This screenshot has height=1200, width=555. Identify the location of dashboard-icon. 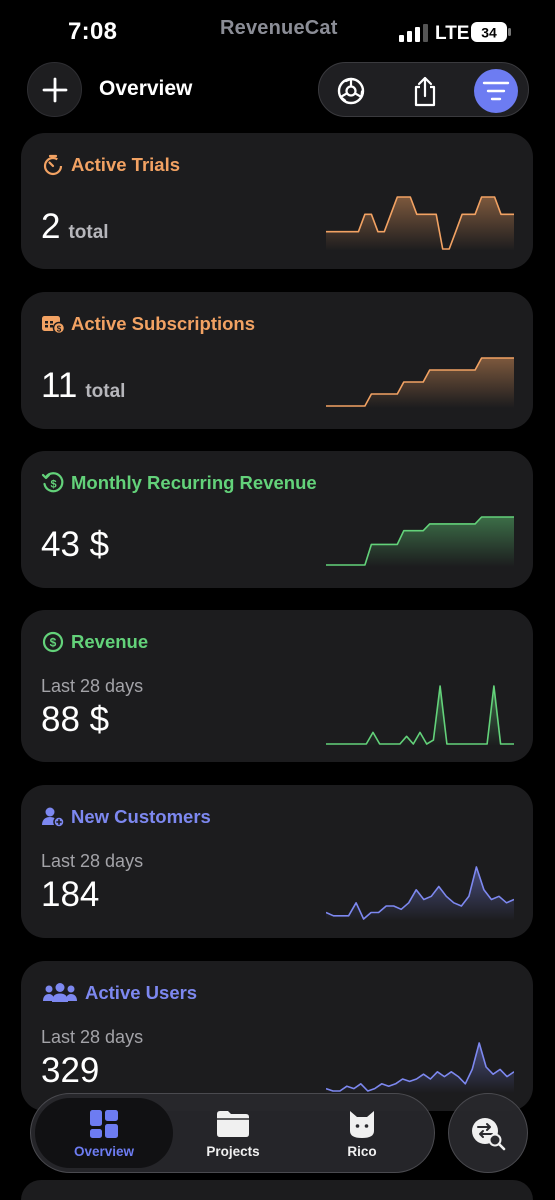
(104, 1124).